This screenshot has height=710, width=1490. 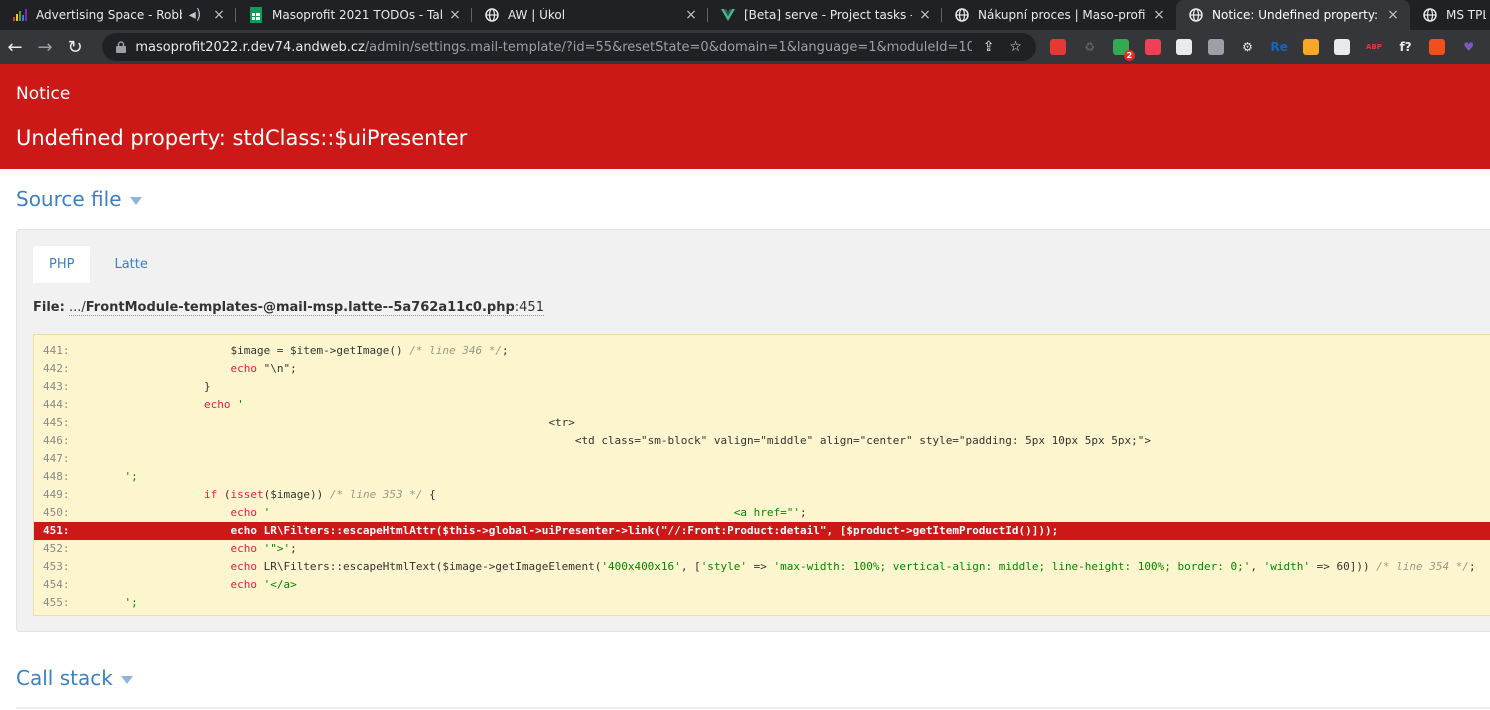 What do you see at coordinates (15, 47) in the screenshot?
I see `back-arrow-icon: ←` at bounding box center [15, 47].